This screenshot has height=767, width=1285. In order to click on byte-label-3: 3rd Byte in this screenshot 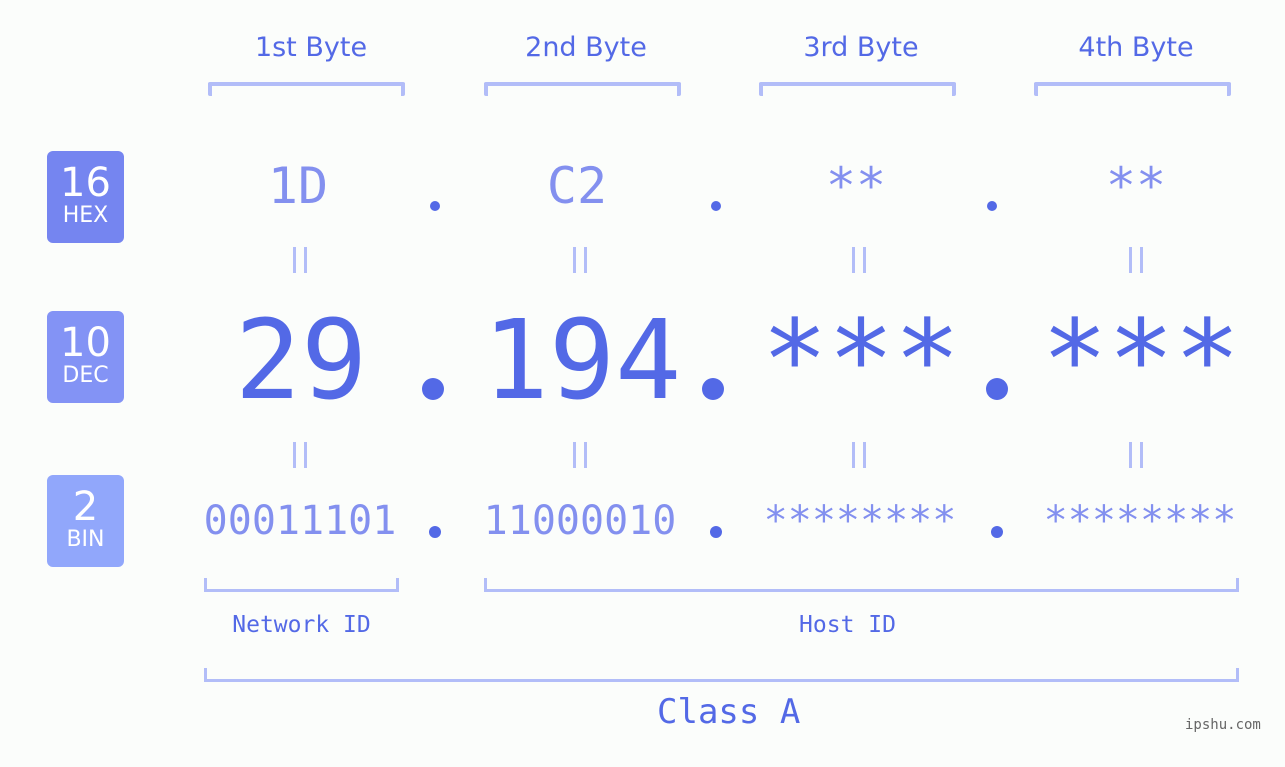, I will do `click(861, 47)`.